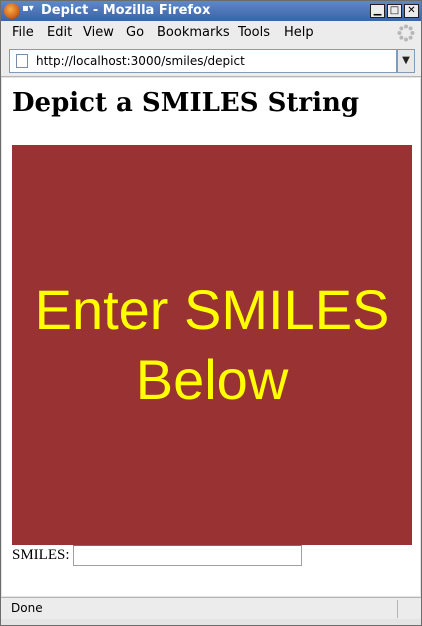  I want to click on status-text: Done, so click(27, 608).